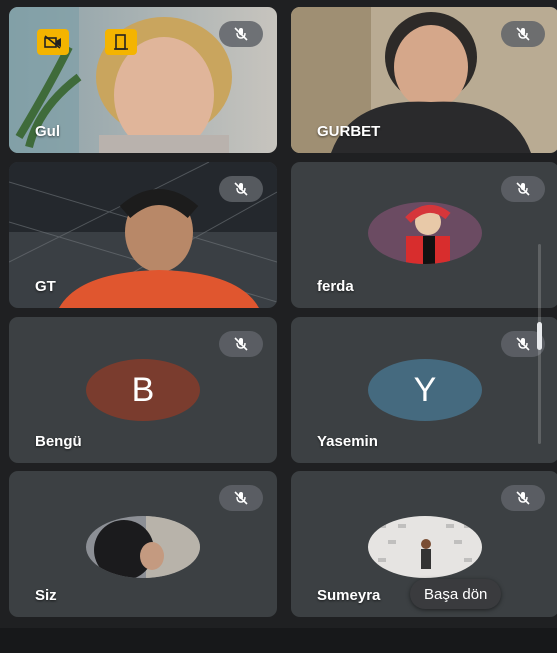  What do you see at coordinates (53, 42) in the screenshot?
I see `camera-off-icon` at bounding box center [53, 42].